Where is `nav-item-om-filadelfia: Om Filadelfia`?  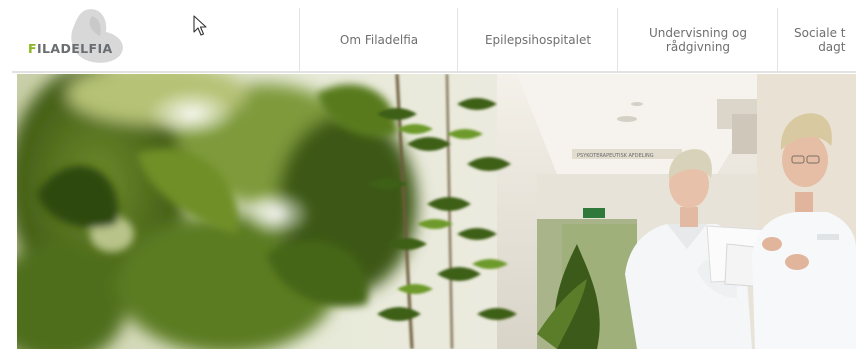 nav-item-om-filadelfia: Om Filadelfia is located at coordinates (378, 39).